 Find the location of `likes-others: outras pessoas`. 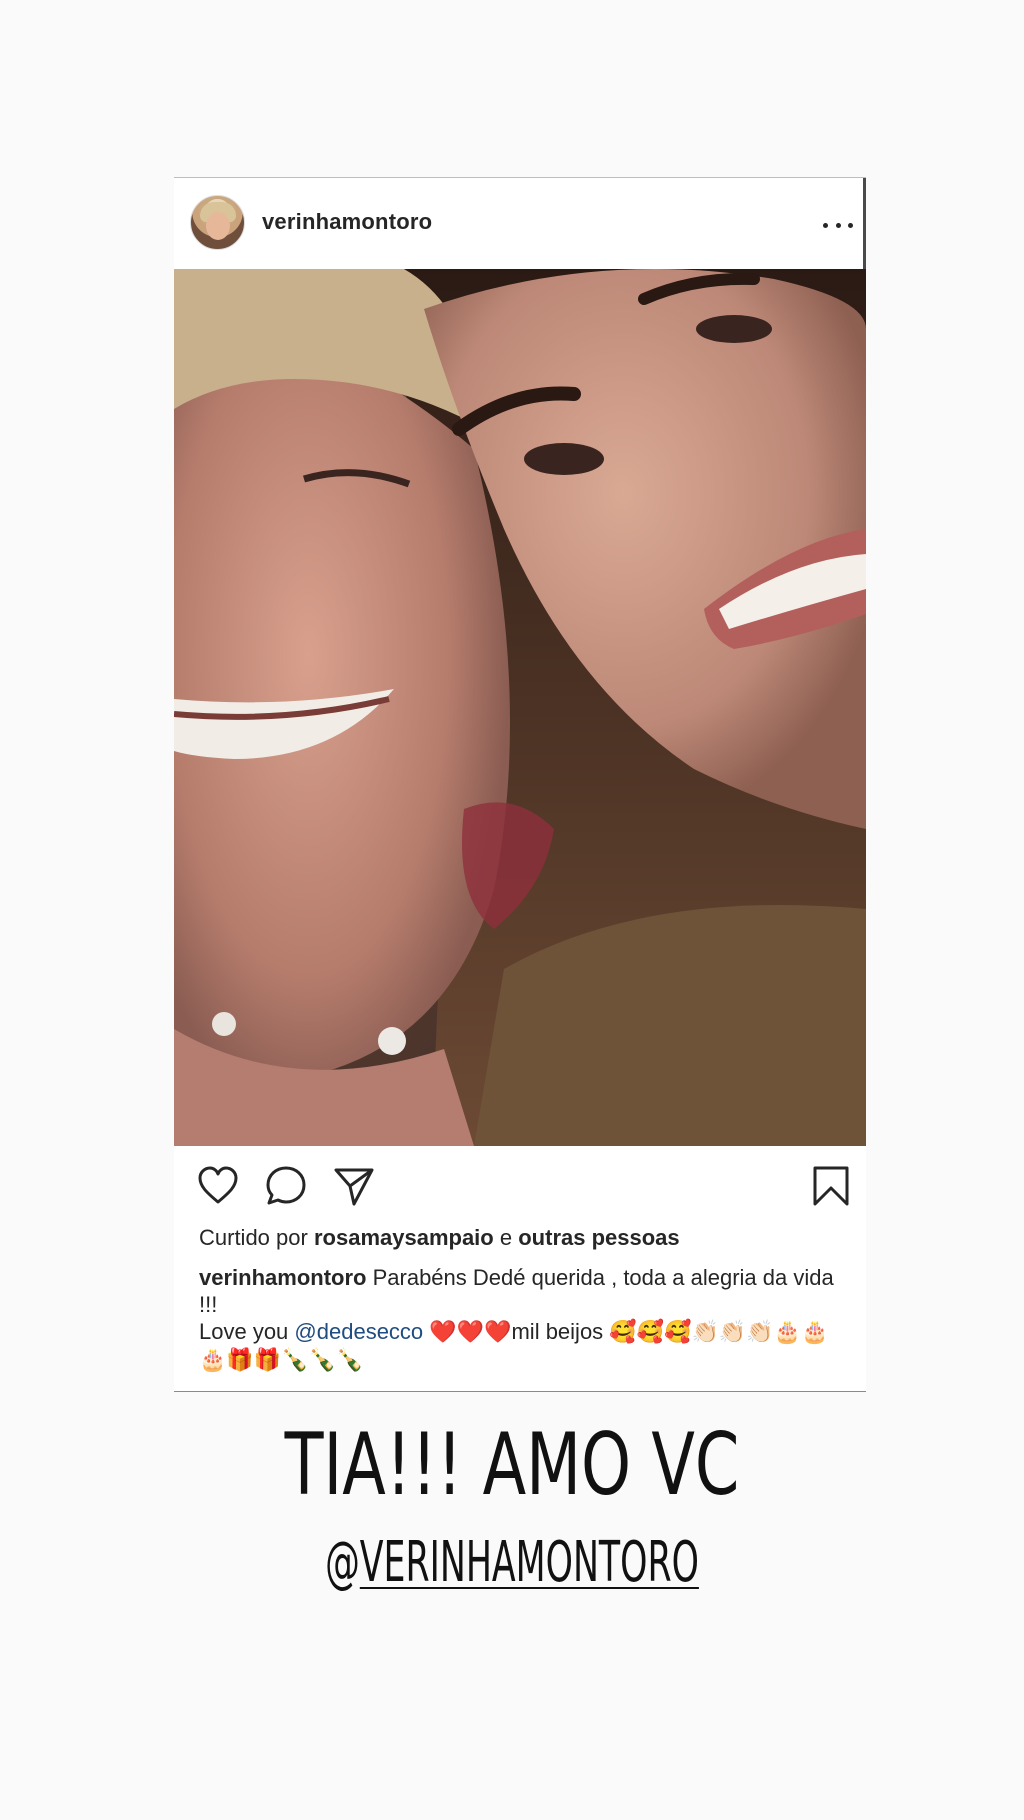

likes-others: outras pessoas is located at coordinates (598, 1237).